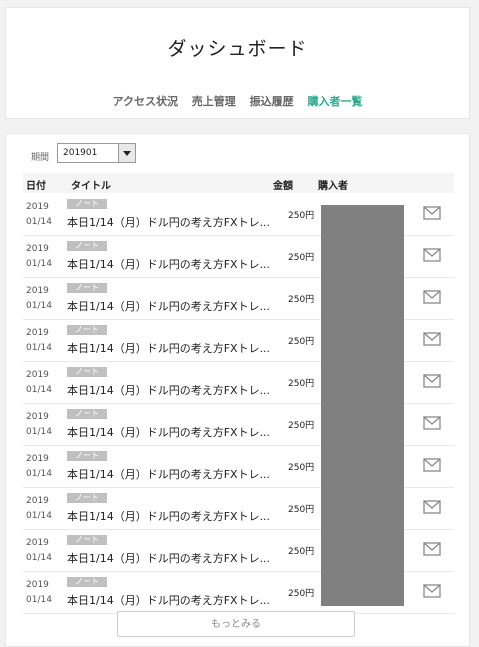 The height and width of the screenshot is (647, 479). I want to click on nav-item-access: アクセス状況, so click(145, 101).